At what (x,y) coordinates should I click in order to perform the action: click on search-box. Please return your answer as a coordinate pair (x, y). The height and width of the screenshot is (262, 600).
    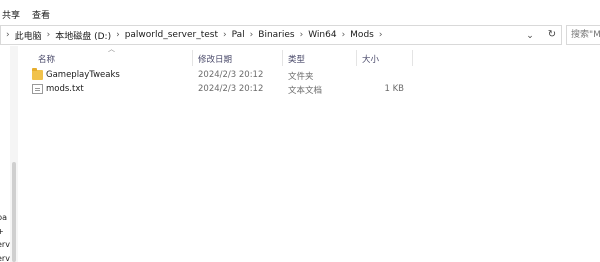
    Looking at the image, I should click on (583, 35).